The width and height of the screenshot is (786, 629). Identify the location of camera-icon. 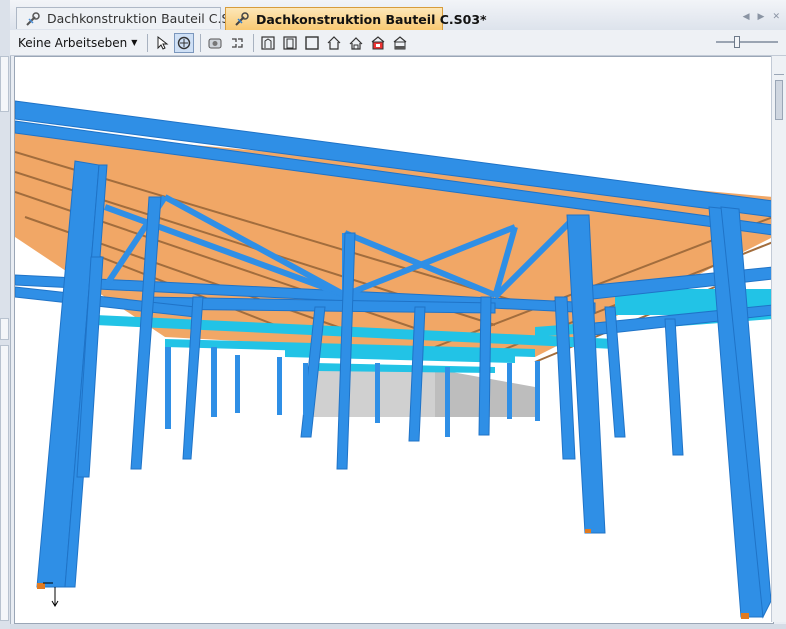
(215, 43).